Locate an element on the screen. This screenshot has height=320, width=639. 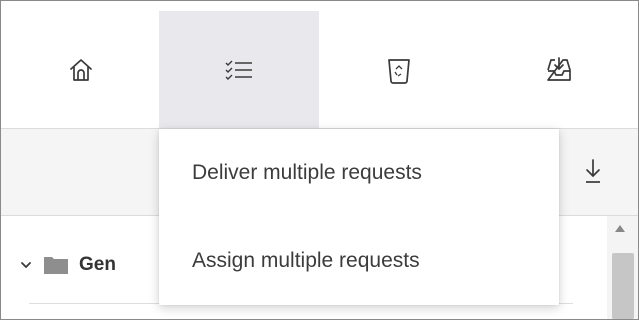
recycle-bin-button is located at coordinates (399, 69).